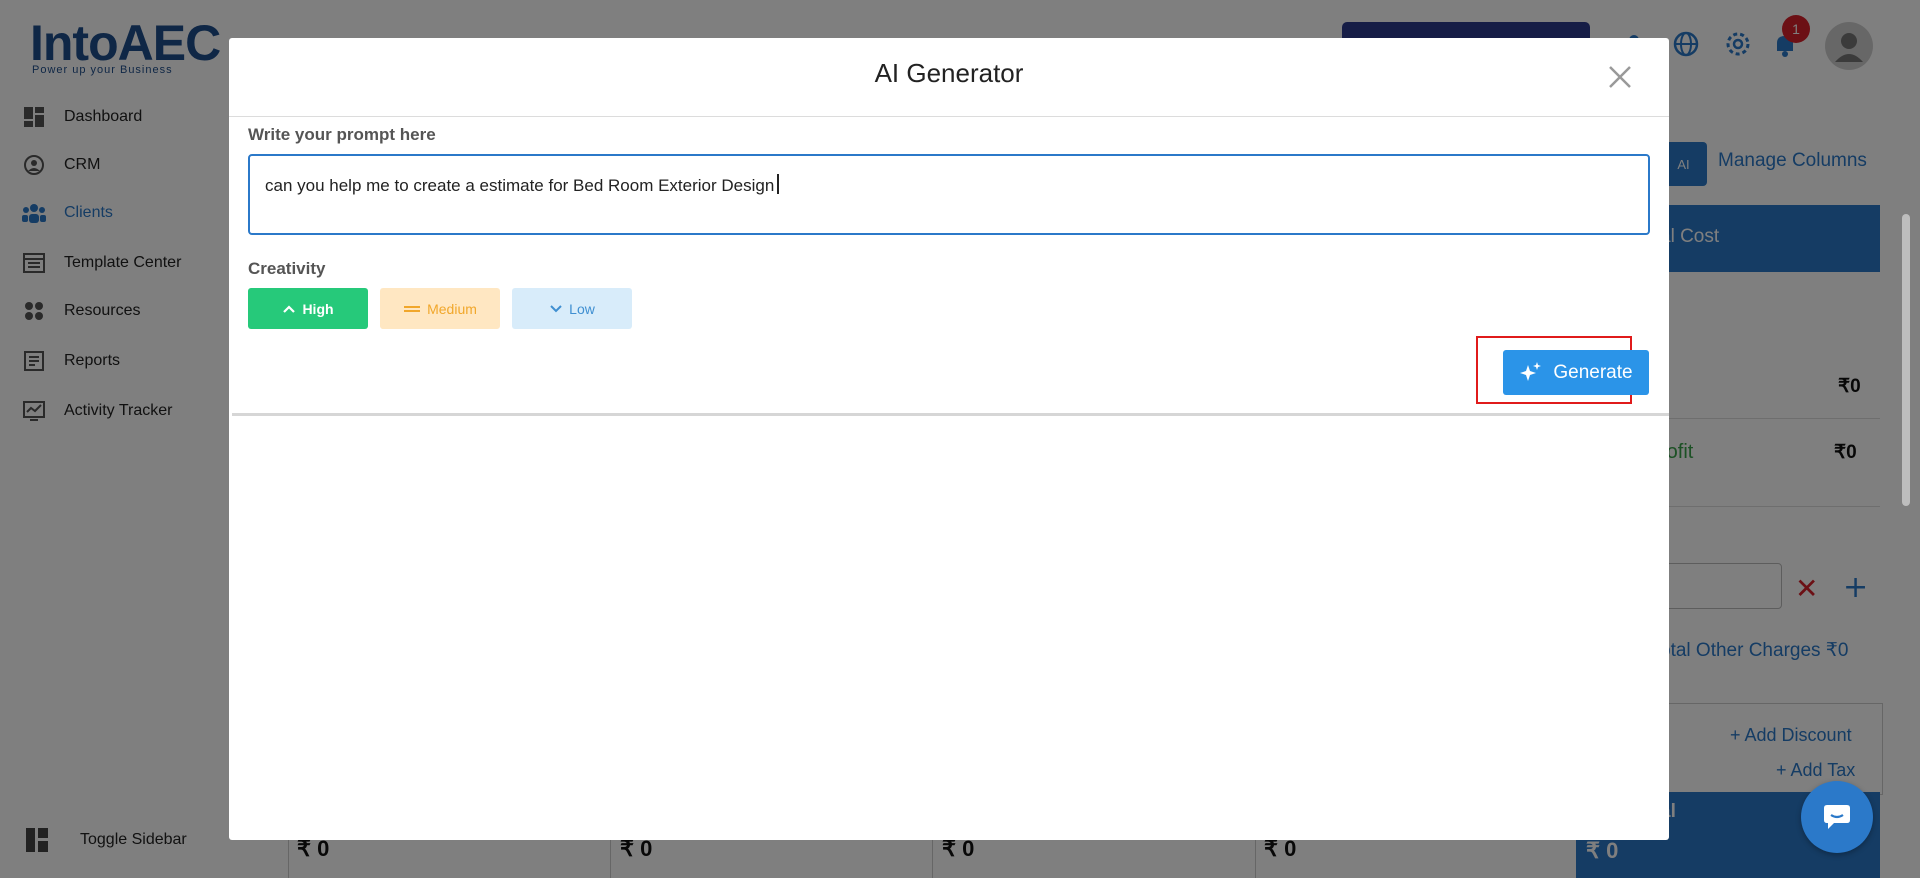 The image size is (1920, 878). What do you see at coordinates (1593, 372) in the screenshot?
I see `generate-label: Generate` at bounding box center [1593, 372].